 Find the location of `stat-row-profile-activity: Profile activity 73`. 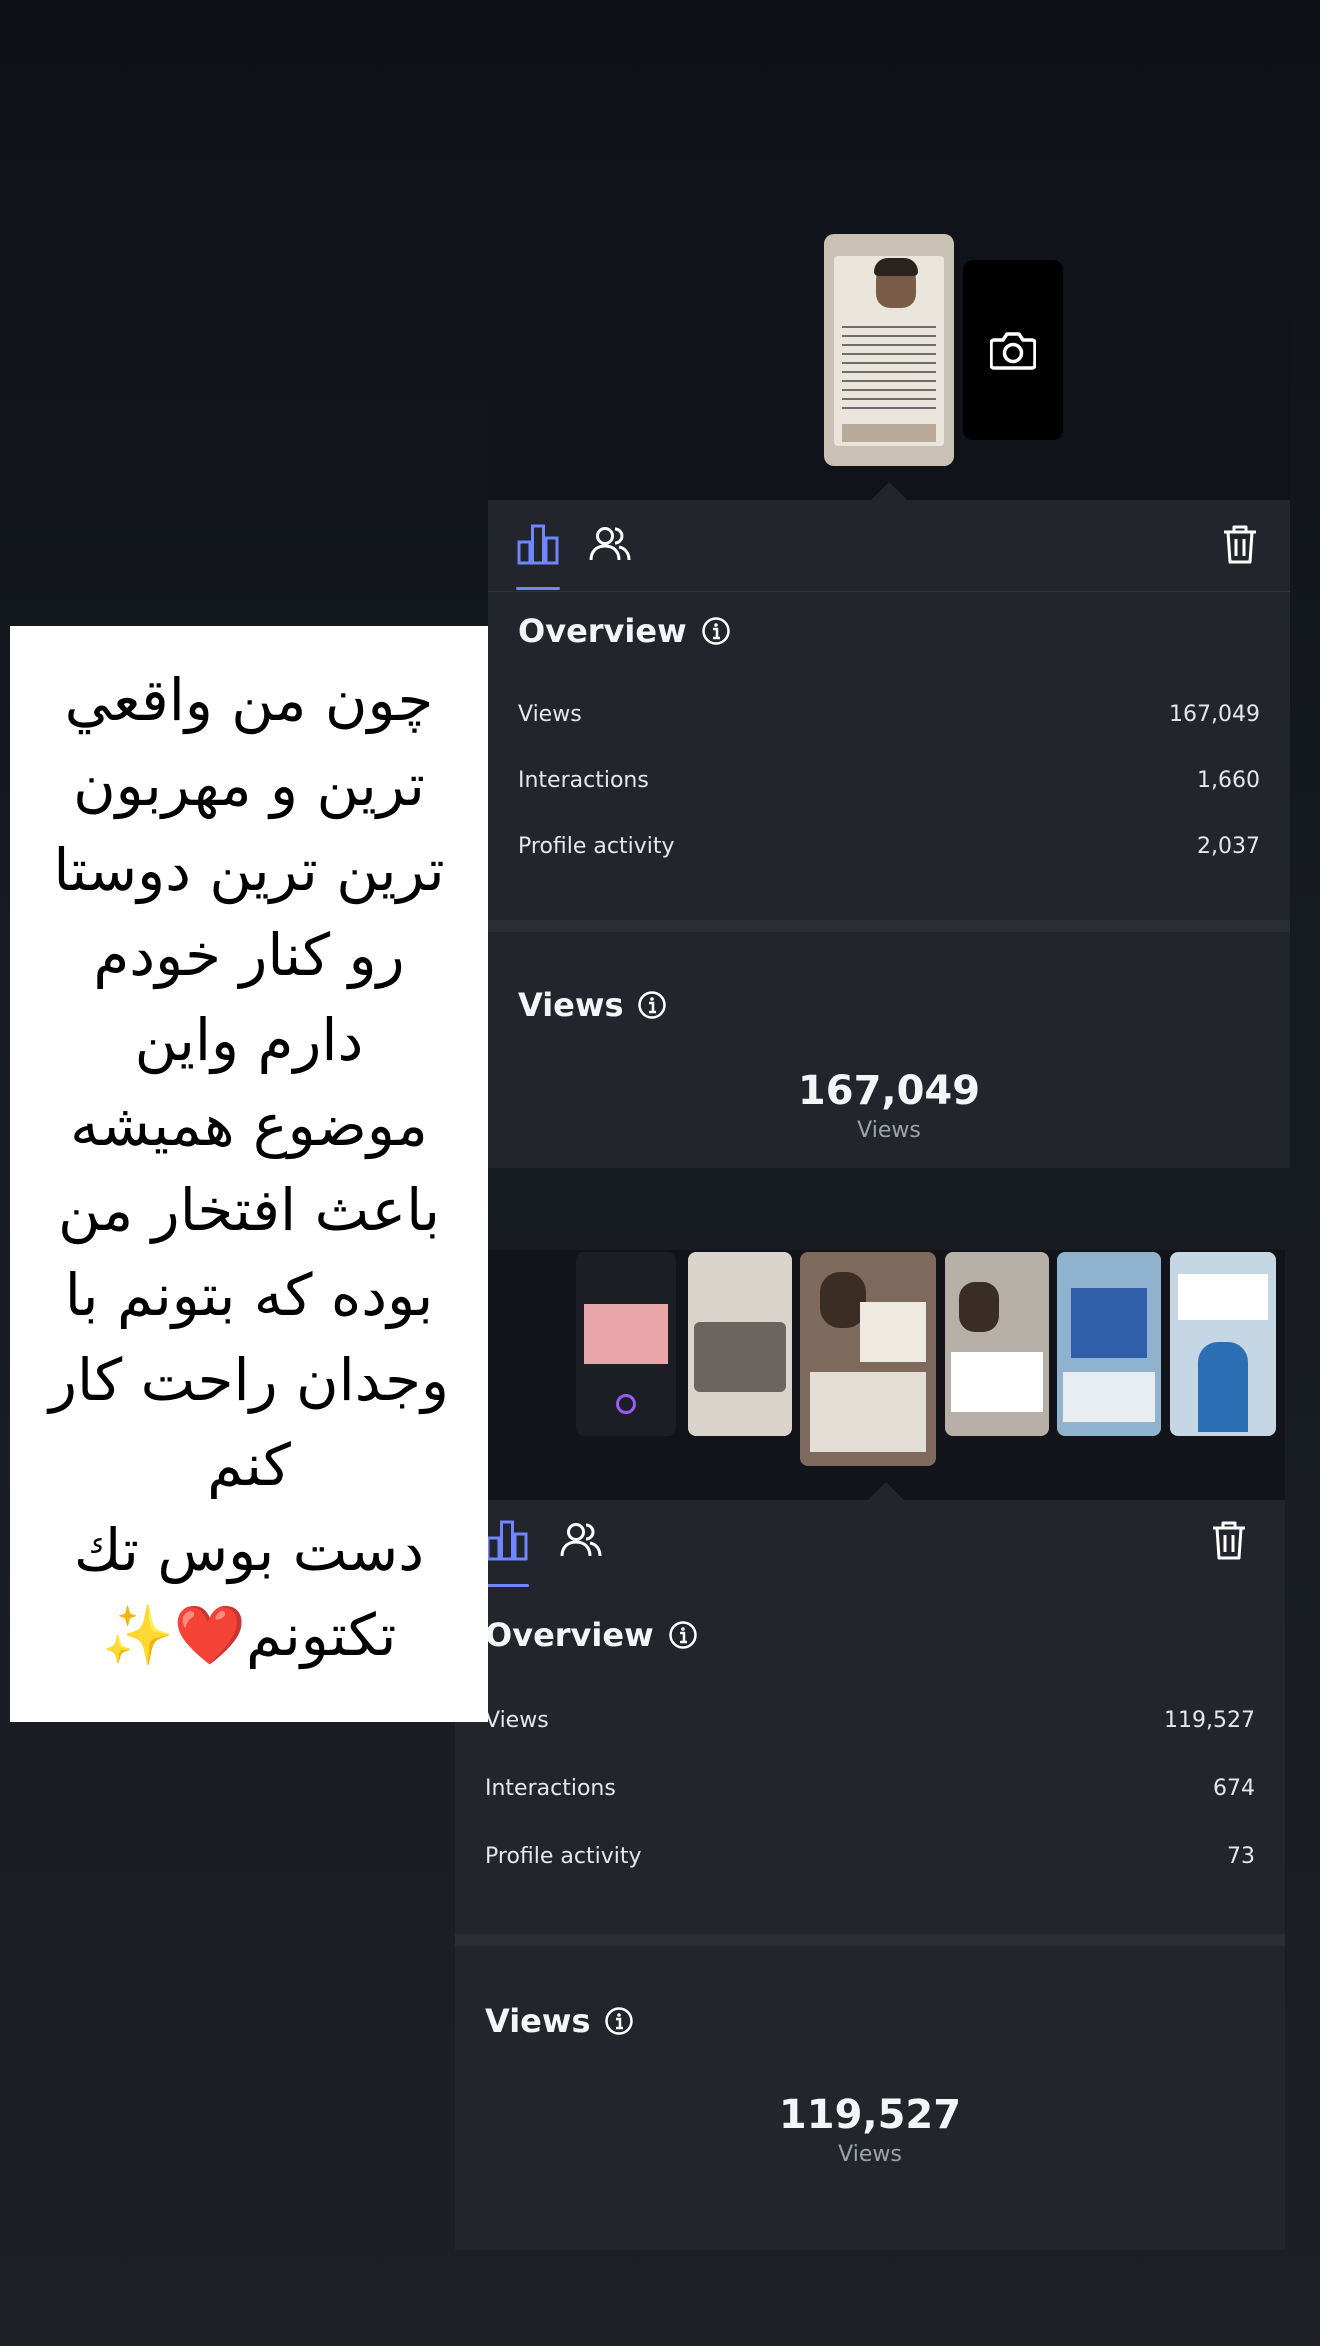

stat-row-profile-activity: Profile activity 73 is located at coordinates (870, 1856).